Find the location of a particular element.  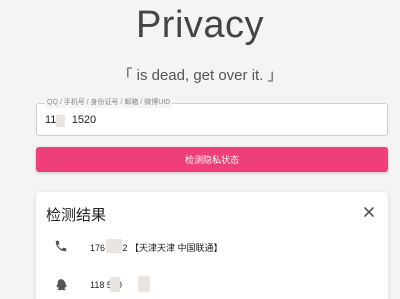

results-title: 检测结果 is located at coordinates (76, 215).